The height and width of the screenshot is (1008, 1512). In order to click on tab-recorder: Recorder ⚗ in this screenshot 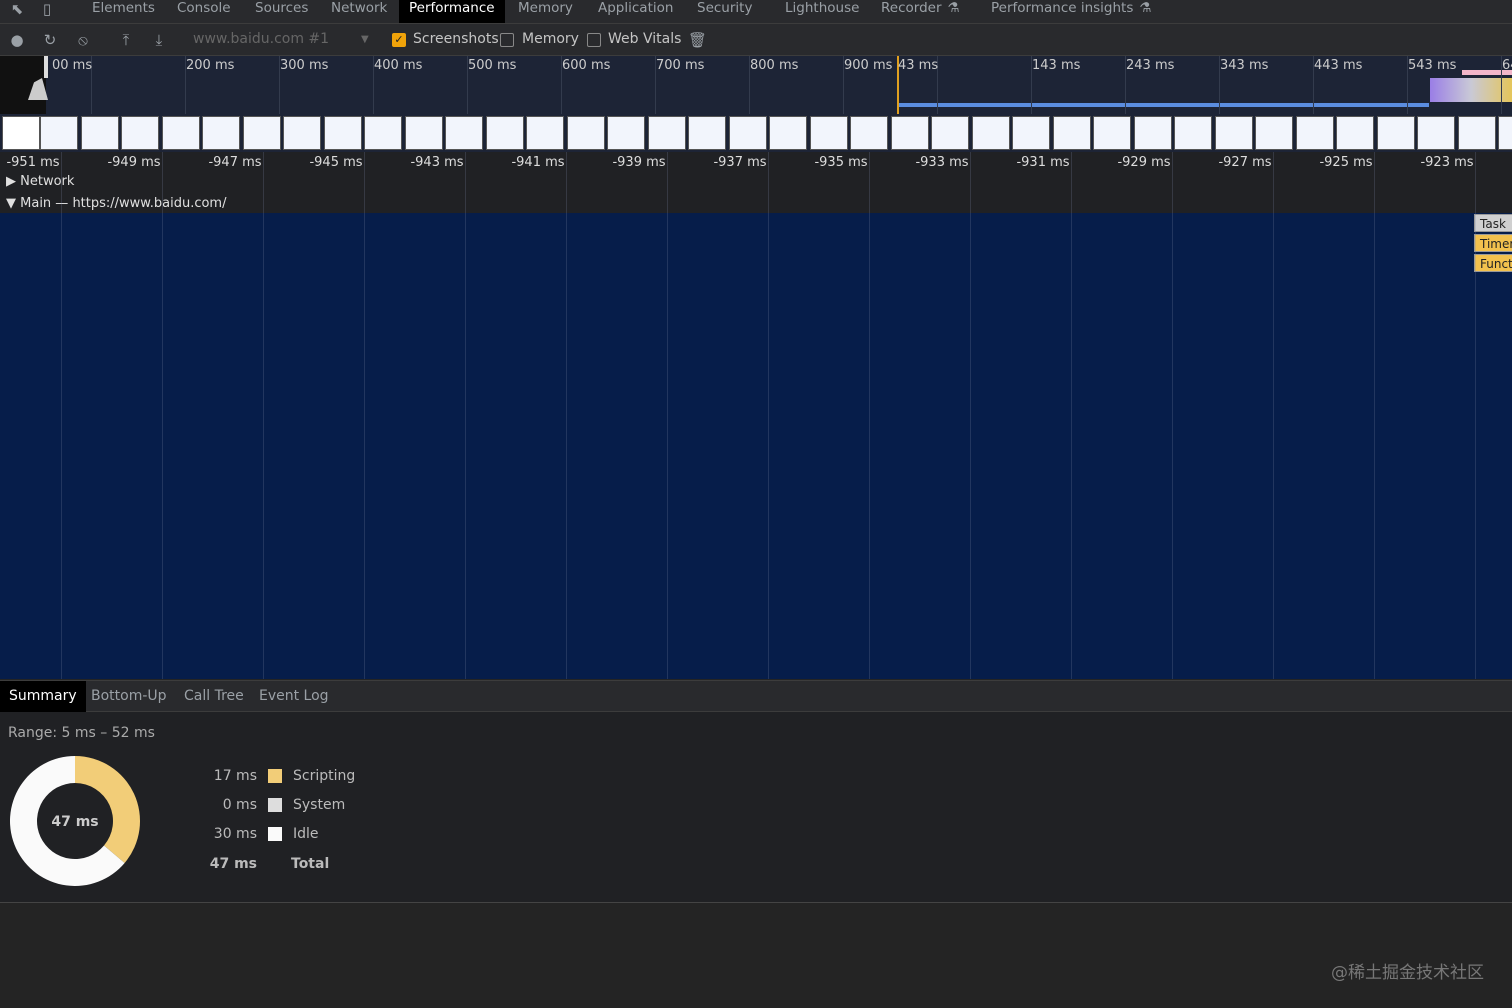, I will do `click(920, 11)`.